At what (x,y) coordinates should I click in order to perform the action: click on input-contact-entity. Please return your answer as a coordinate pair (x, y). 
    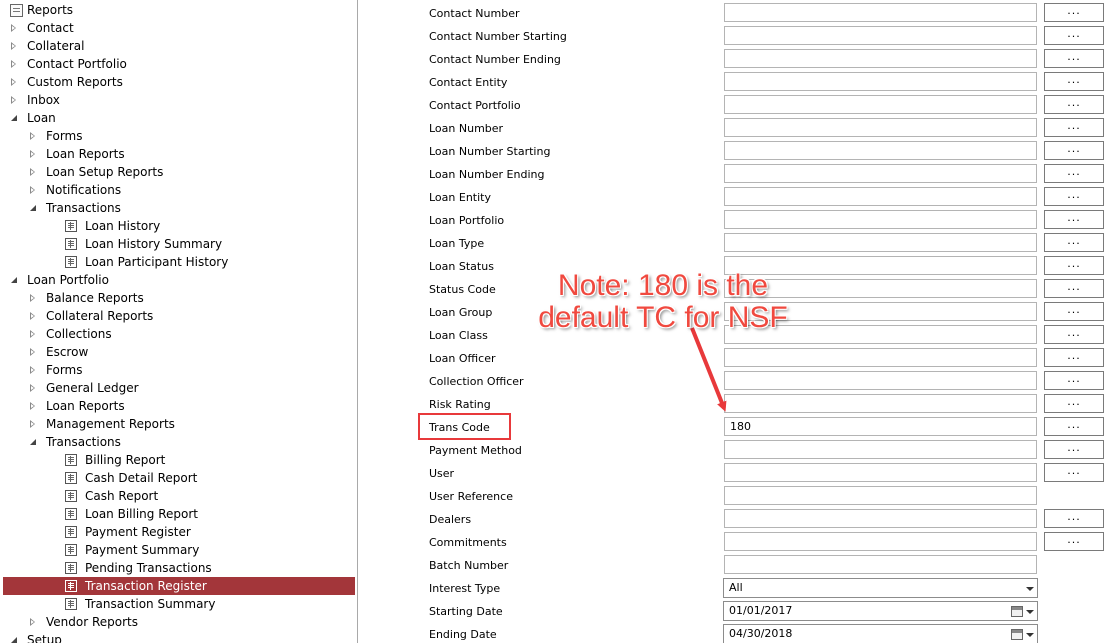
    Looking at the image, I should click on (880, 81).